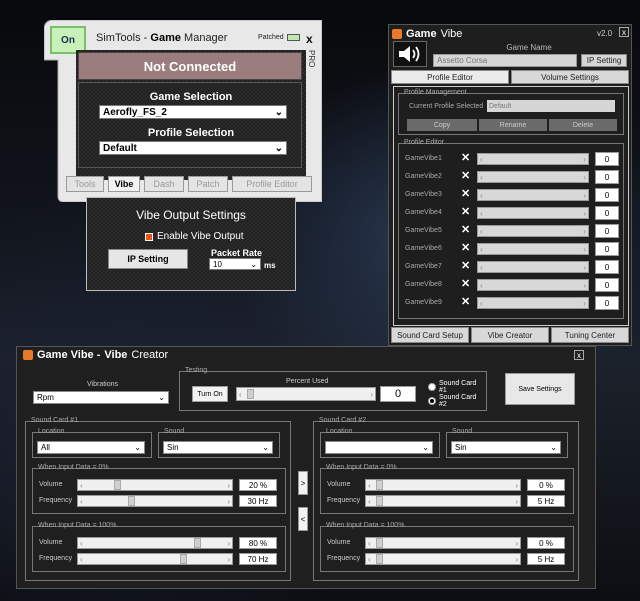  I want to click on volume-0-label: Volume, so click(51, 484).